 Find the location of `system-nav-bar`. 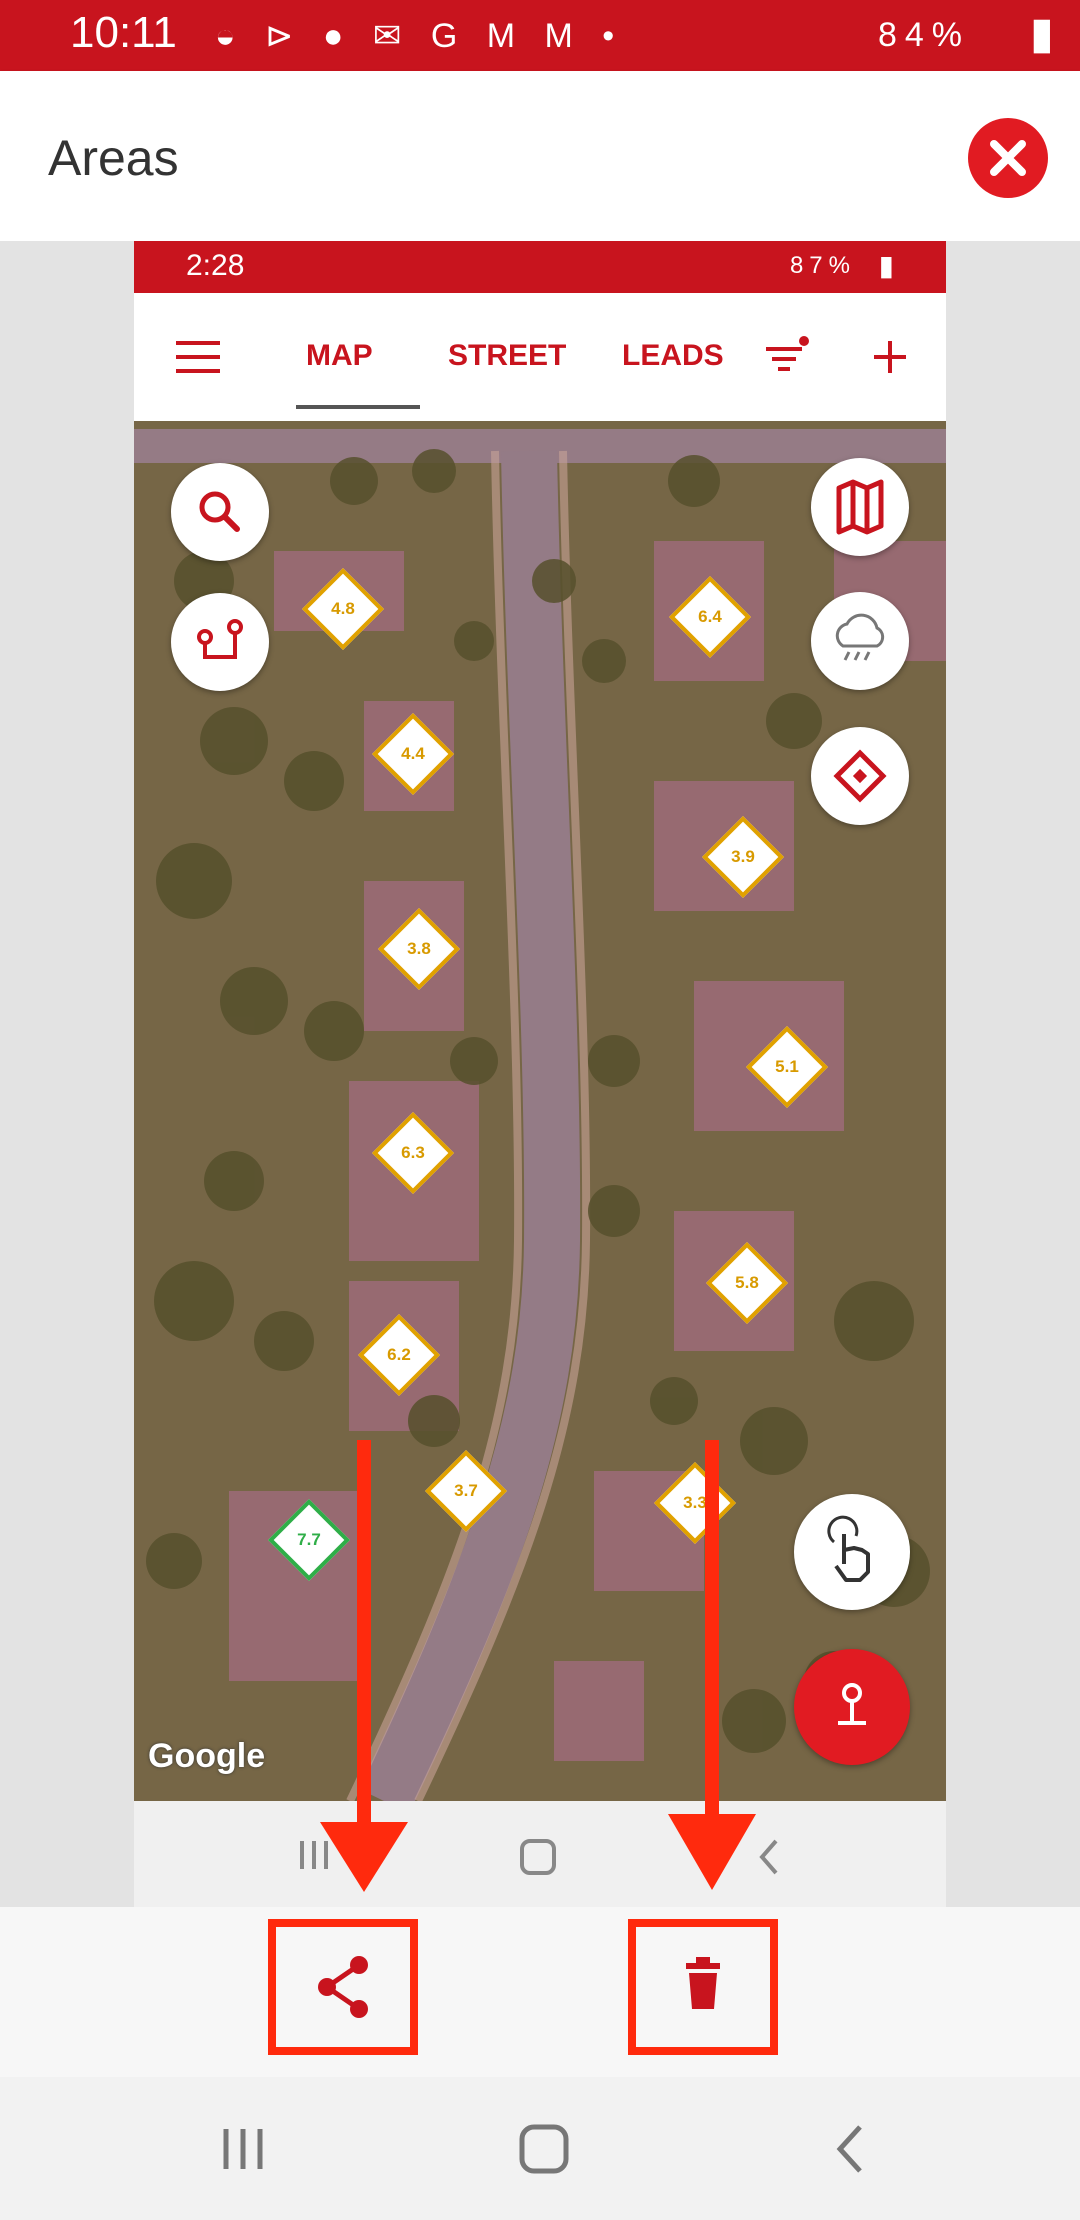

system-nav-bar is located at coordinates (540, 2148).